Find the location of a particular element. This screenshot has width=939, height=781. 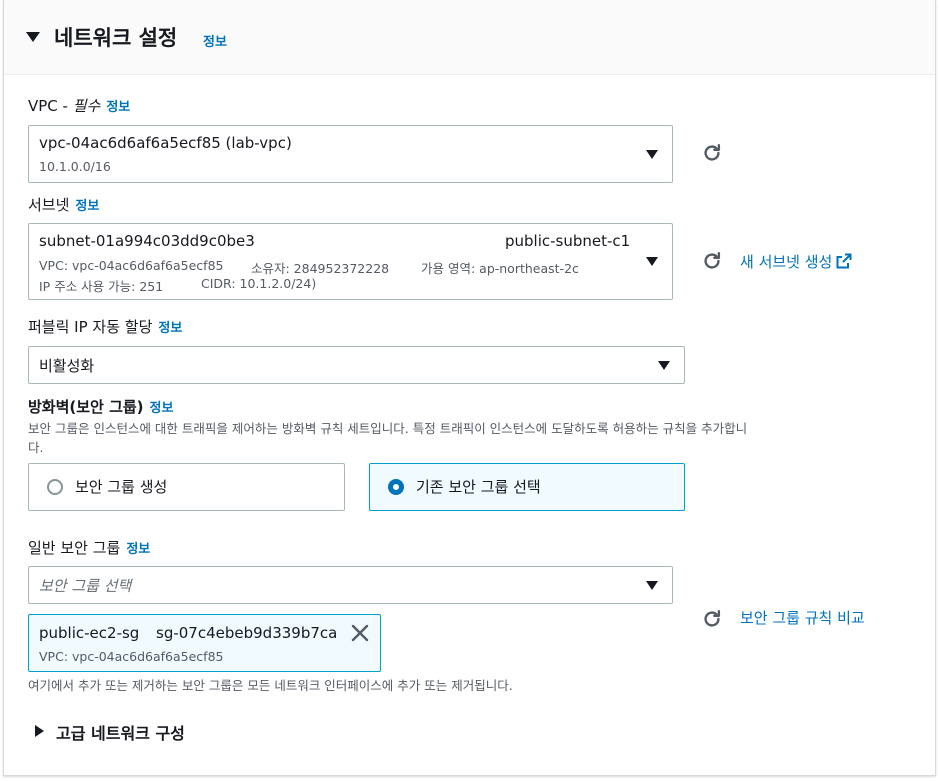

radio-existing-sg is located at coordinates (396, 487).